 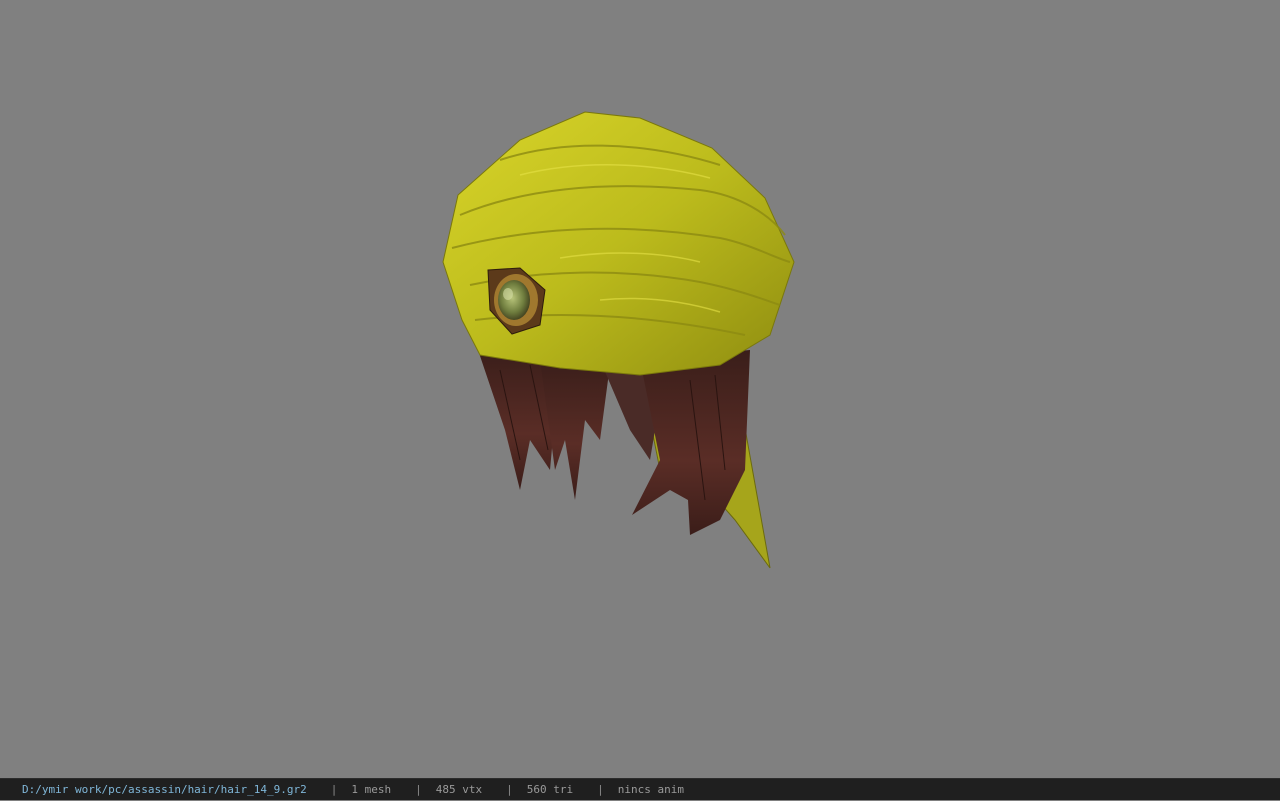 What do you see at coordinates (614, 442) in the screenshot?
I see `hair-strands` at bounding box center [614, 442].